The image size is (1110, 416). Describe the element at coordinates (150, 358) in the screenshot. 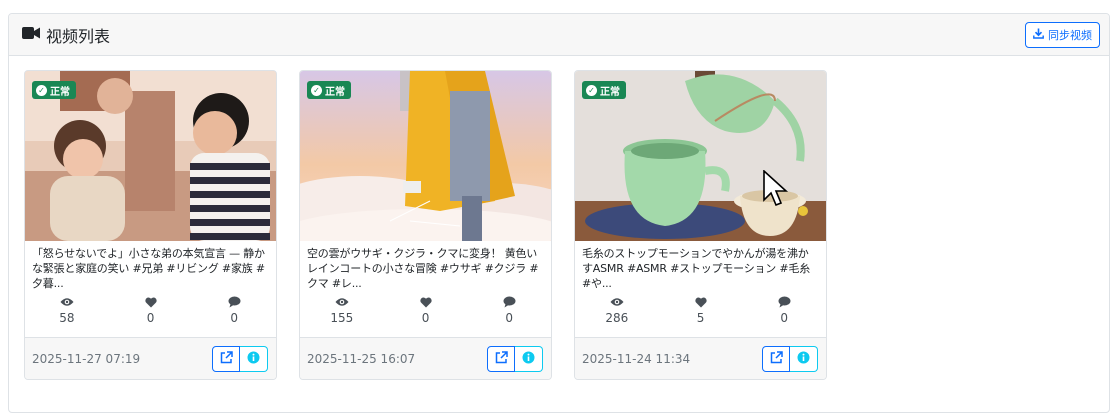

I see `card-footer: 2025-11-27 07:19` at that location.